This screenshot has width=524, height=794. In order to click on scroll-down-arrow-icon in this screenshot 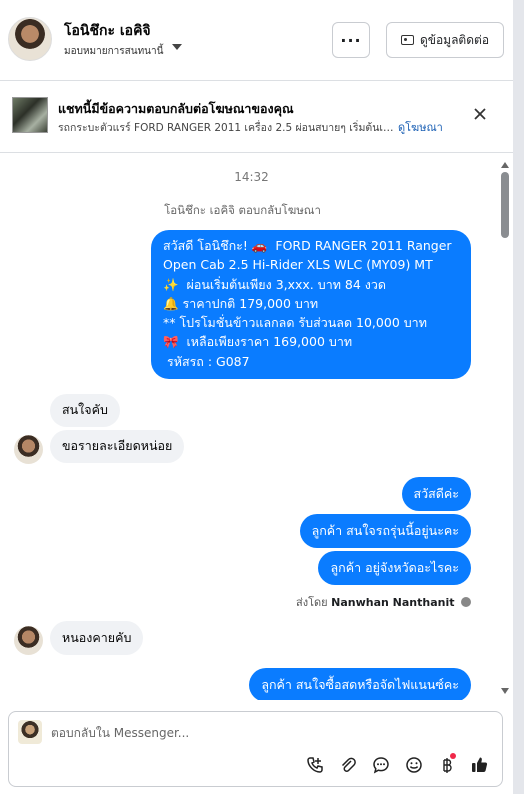, I will do `click(505, 691)`.